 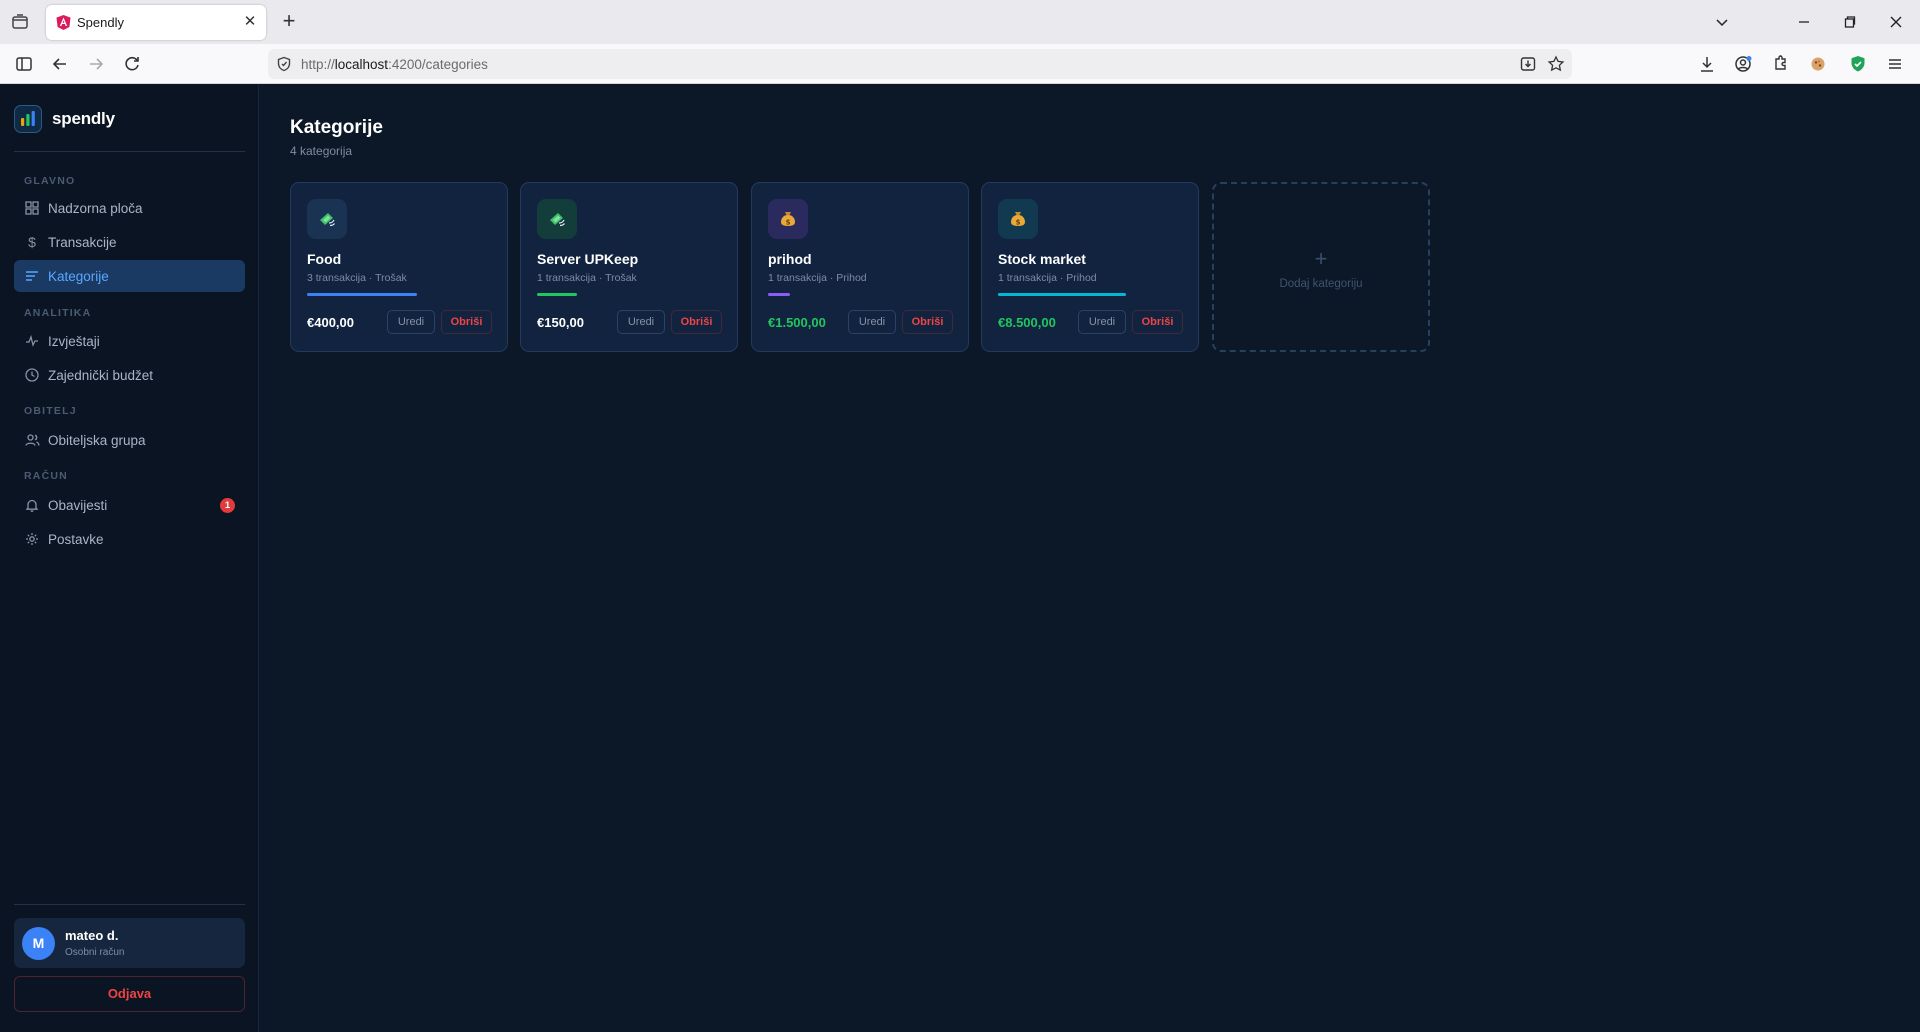 What do you see at coordinates (1743, 64) in the screenshot?
I see `account-icon` at bounding box center [1743, 64].